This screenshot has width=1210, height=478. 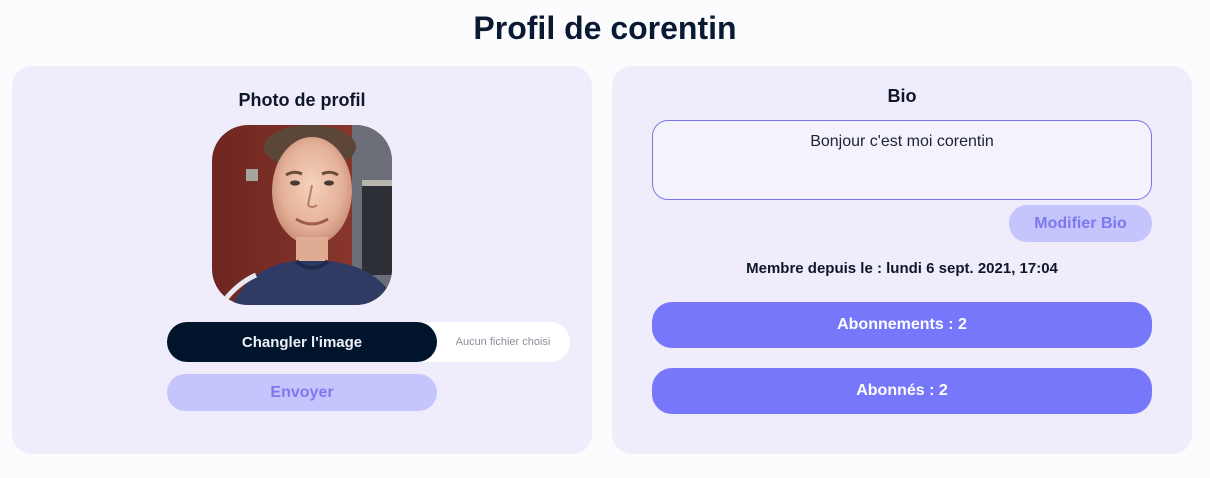 I want to click on bio-title: Bio, so click(x=902, y=96).